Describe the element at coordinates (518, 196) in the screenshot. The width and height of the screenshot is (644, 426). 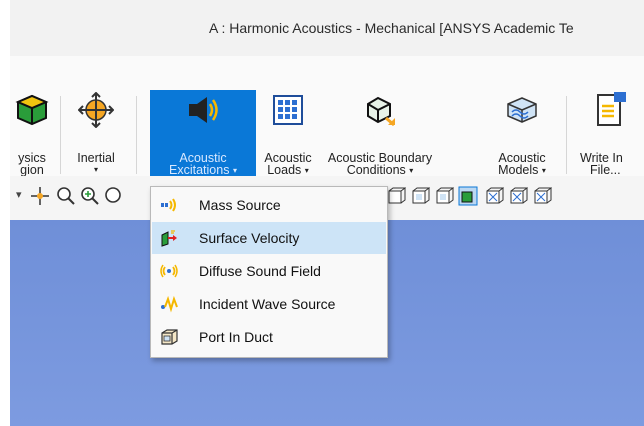
I see `view-left-icon` at that location.